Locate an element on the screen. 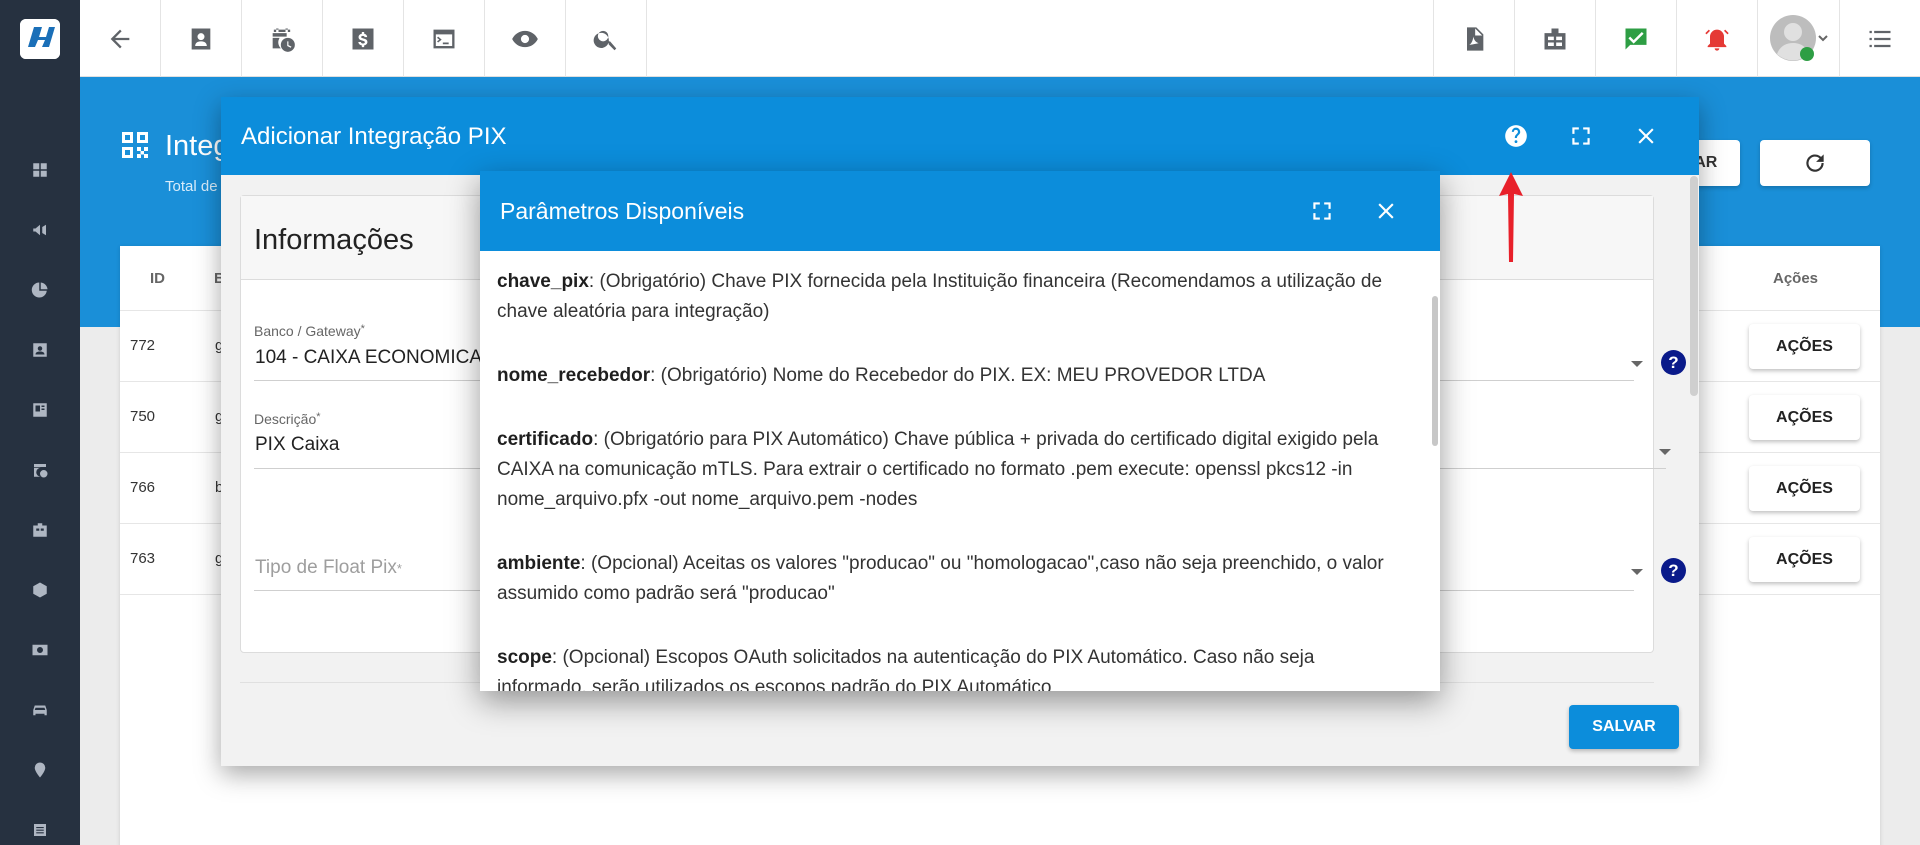  params-dialog-title: Parâmetros Disponíveis is located at coordinates (622, 211).